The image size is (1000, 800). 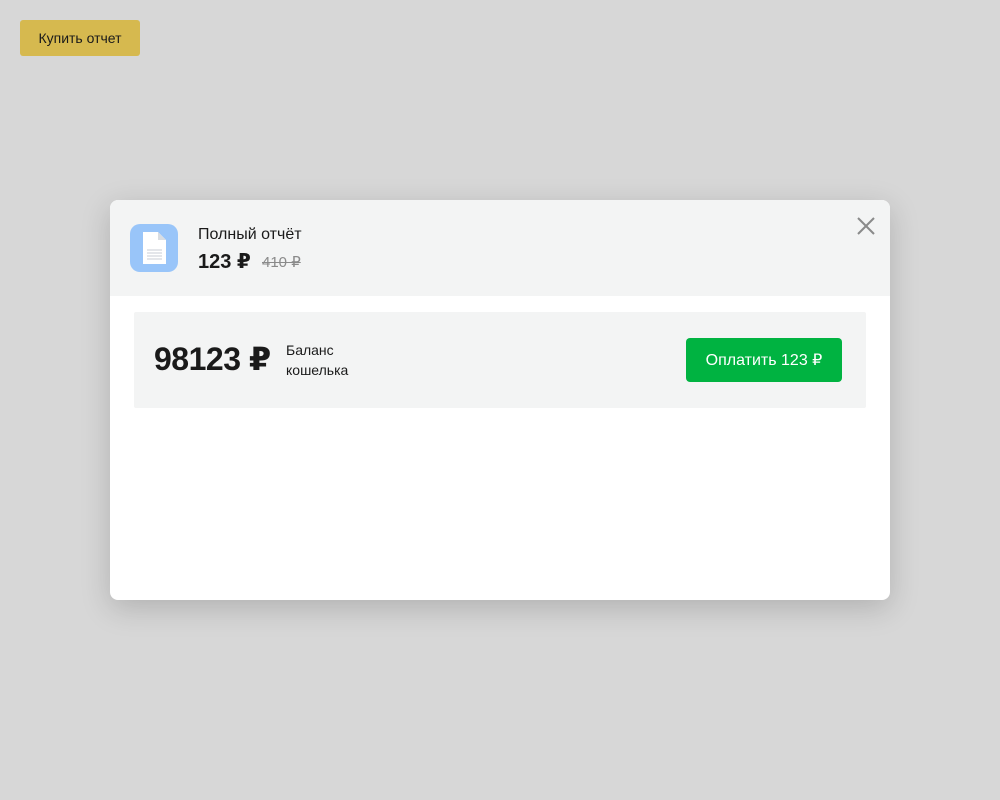 I want to click on modal-header: Полный отчёт 123 ₽ 410 ₽, so click(x=500, y=248).